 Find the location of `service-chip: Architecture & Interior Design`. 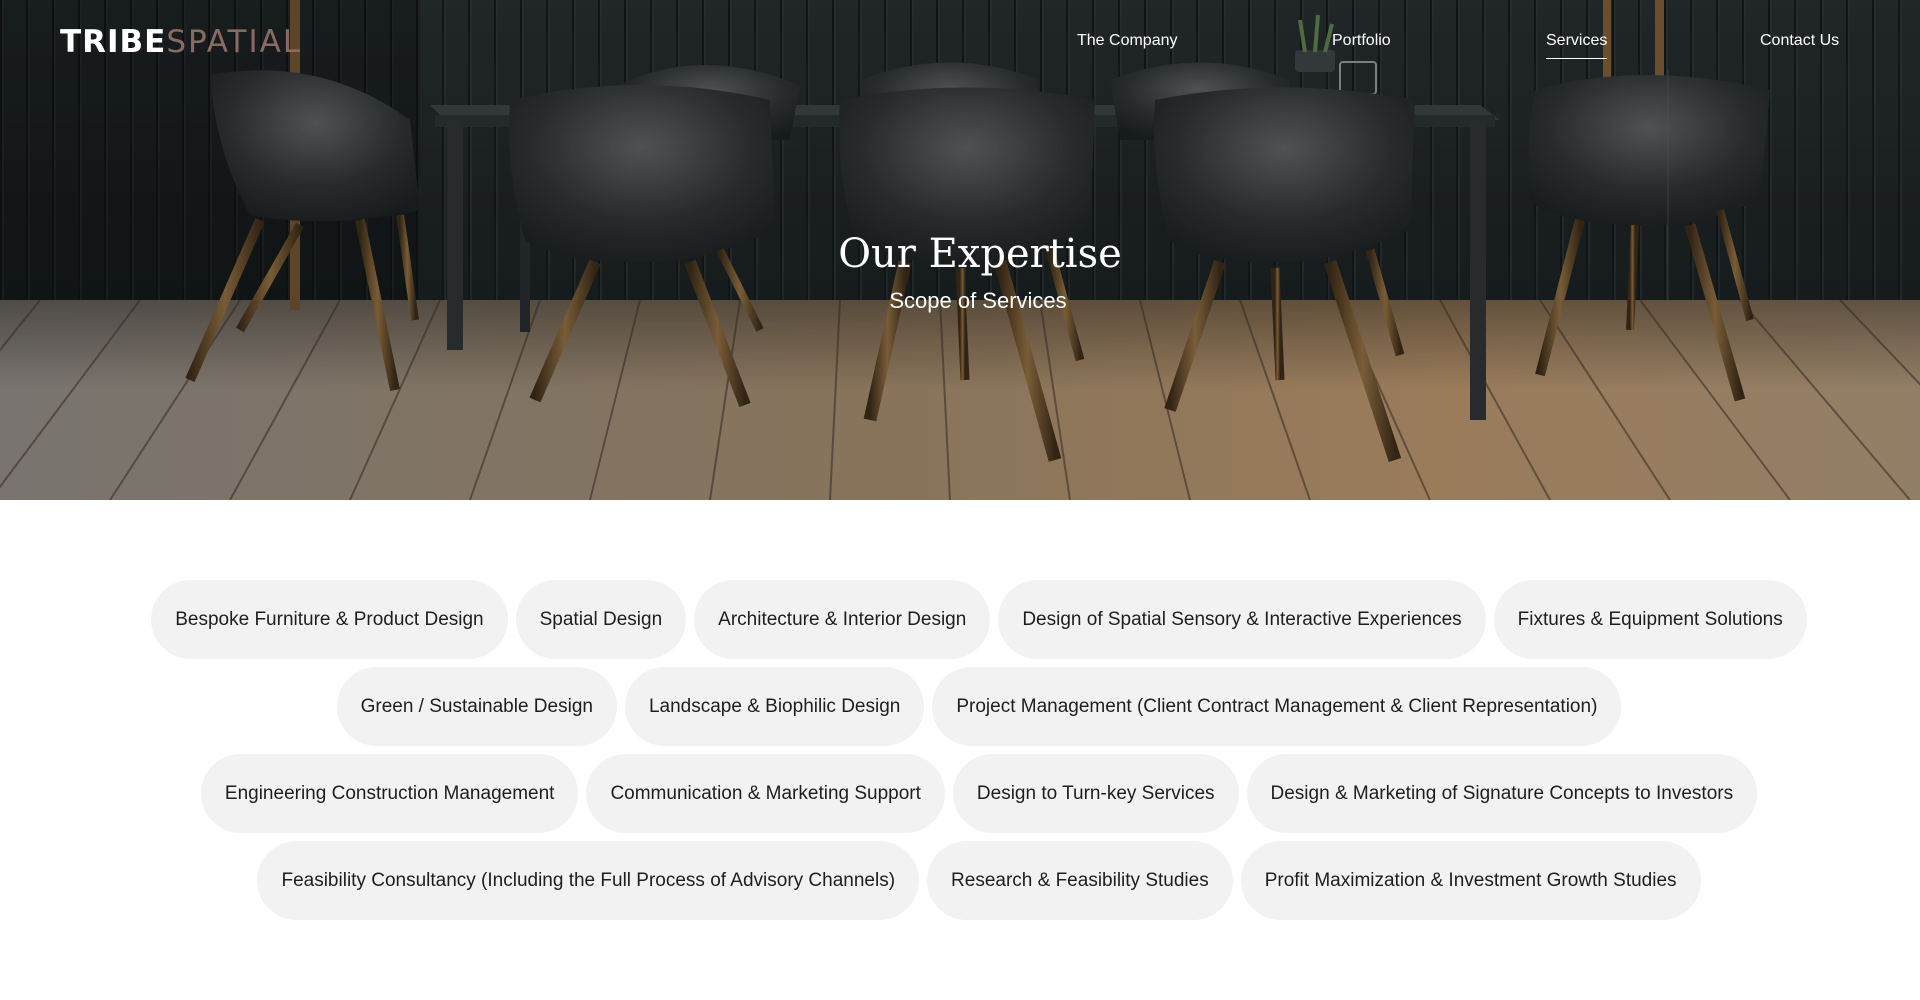

service-chip: Architecture & Interior Design is located at coordinates (842, 619).